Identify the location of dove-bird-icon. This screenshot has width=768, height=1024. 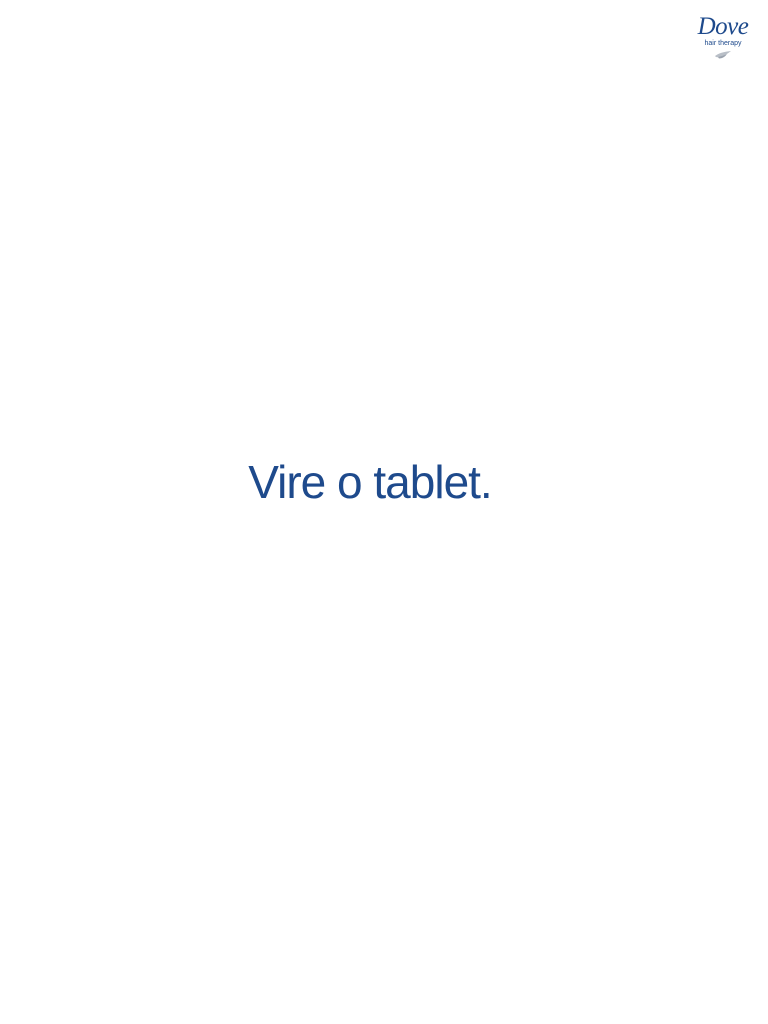
(723, 55).